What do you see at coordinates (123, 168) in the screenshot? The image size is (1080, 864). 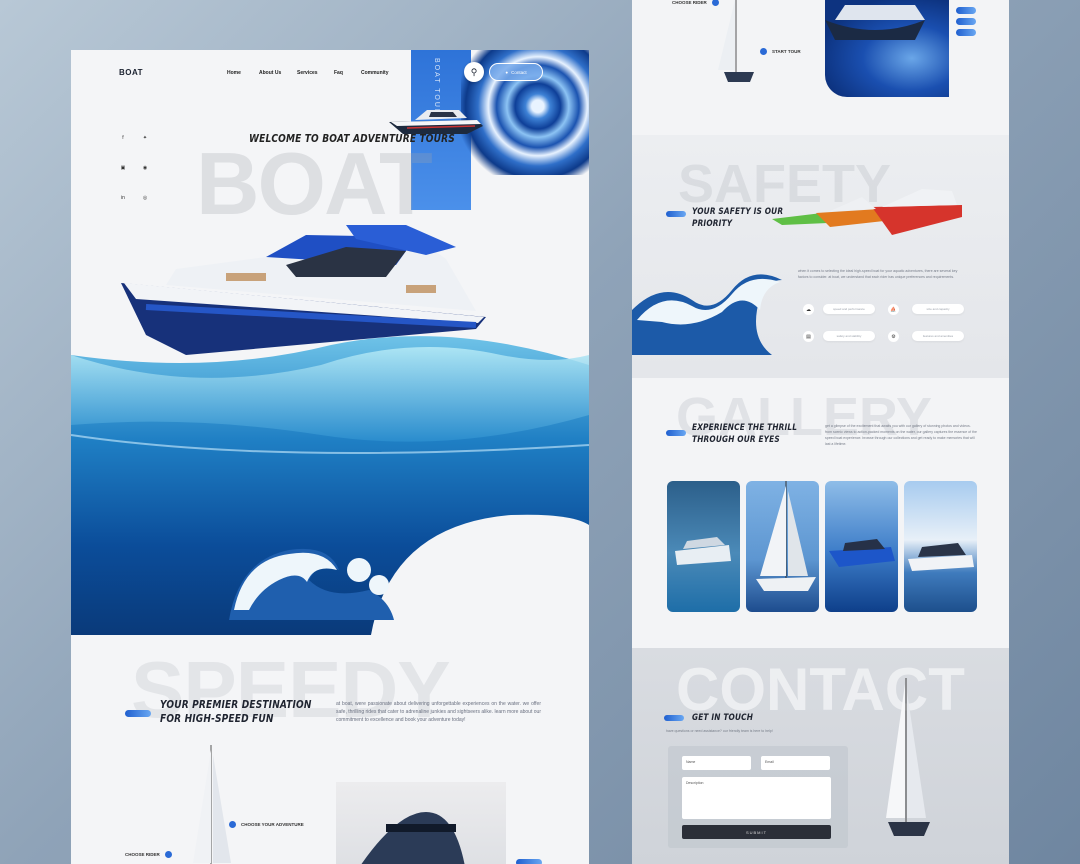 I see `instagram-icon: ▣` at bounding box center [123, 168].